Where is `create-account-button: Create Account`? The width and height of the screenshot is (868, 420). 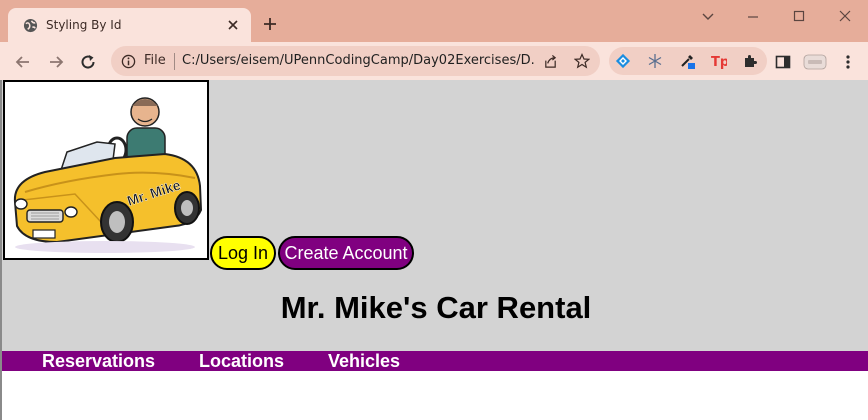
create-account-button: Create Account is located at coordinates (346, 253).